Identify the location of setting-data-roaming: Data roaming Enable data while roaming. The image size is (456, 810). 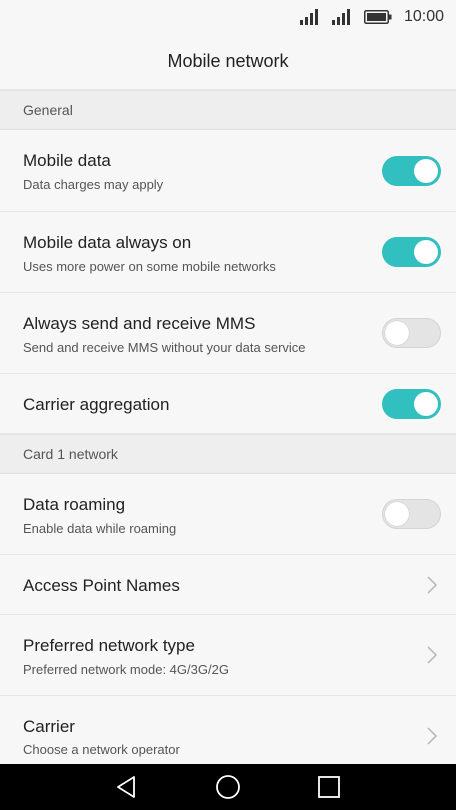
(228, 514).